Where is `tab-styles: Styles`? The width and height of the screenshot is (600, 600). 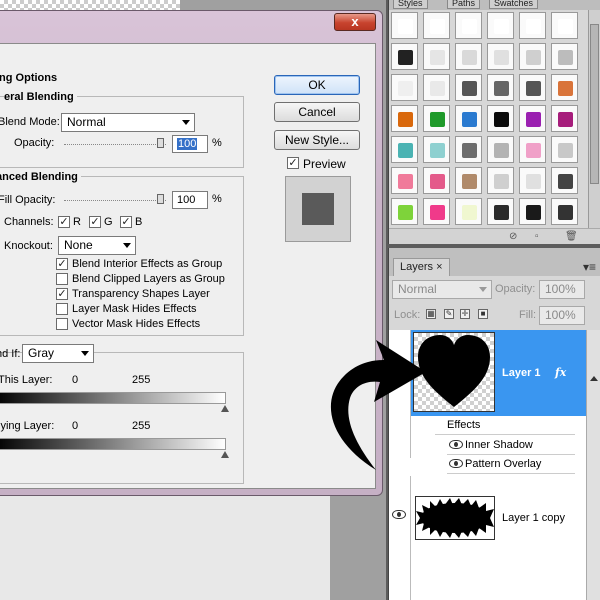
tab-styles: Styles is located at coordinates (410, 4).